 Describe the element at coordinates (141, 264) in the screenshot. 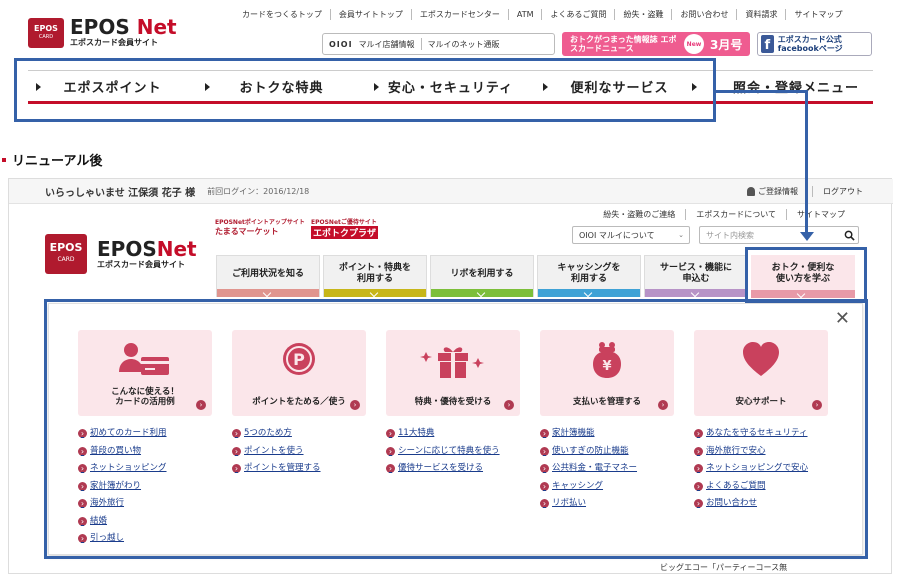

I see `logo-subtitle: エポスカード会員サイト` at that location.